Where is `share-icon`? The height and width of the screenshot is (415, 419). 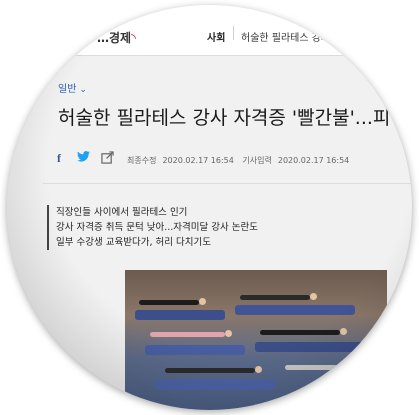 share-icon is located at coordinates (107, 157).